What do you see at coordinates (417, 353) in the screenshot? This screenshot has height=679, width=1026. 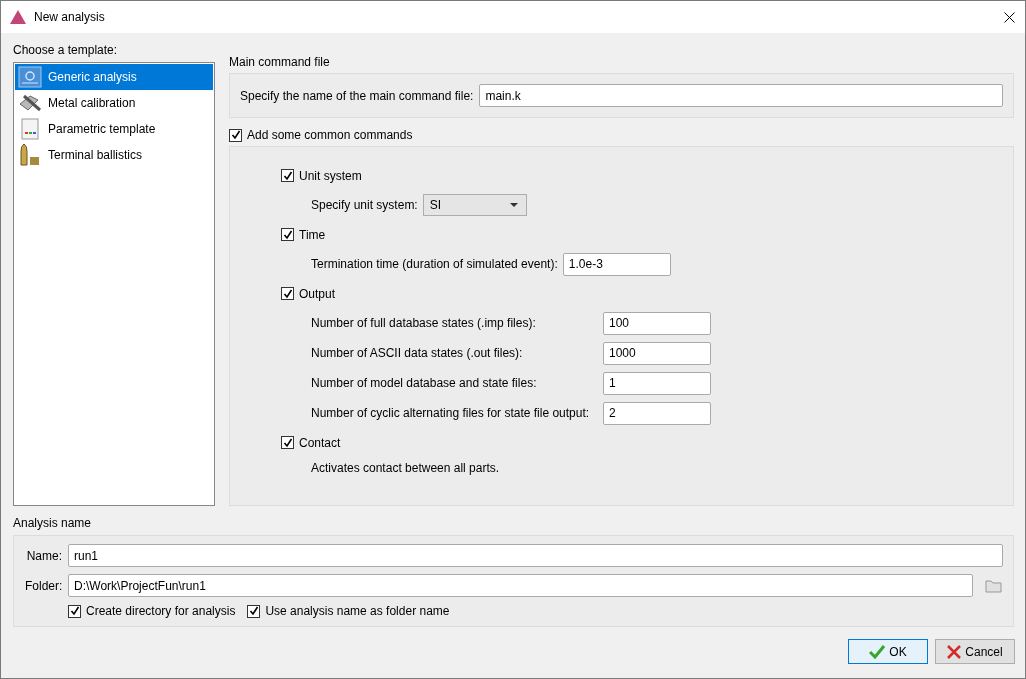 I see `field-label: Number of ASCII data states (.out files):` at bounding box center [417, 353].